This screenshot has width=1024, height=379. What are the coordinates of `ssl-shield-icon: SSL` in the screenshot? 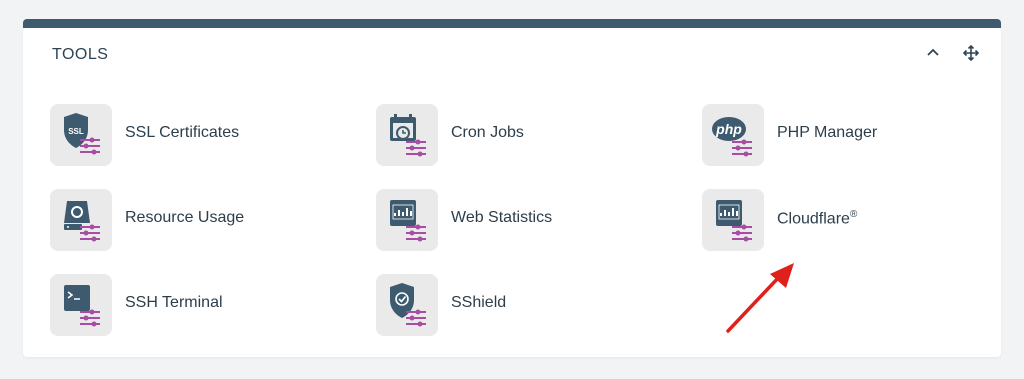 It's located at (81, 135).